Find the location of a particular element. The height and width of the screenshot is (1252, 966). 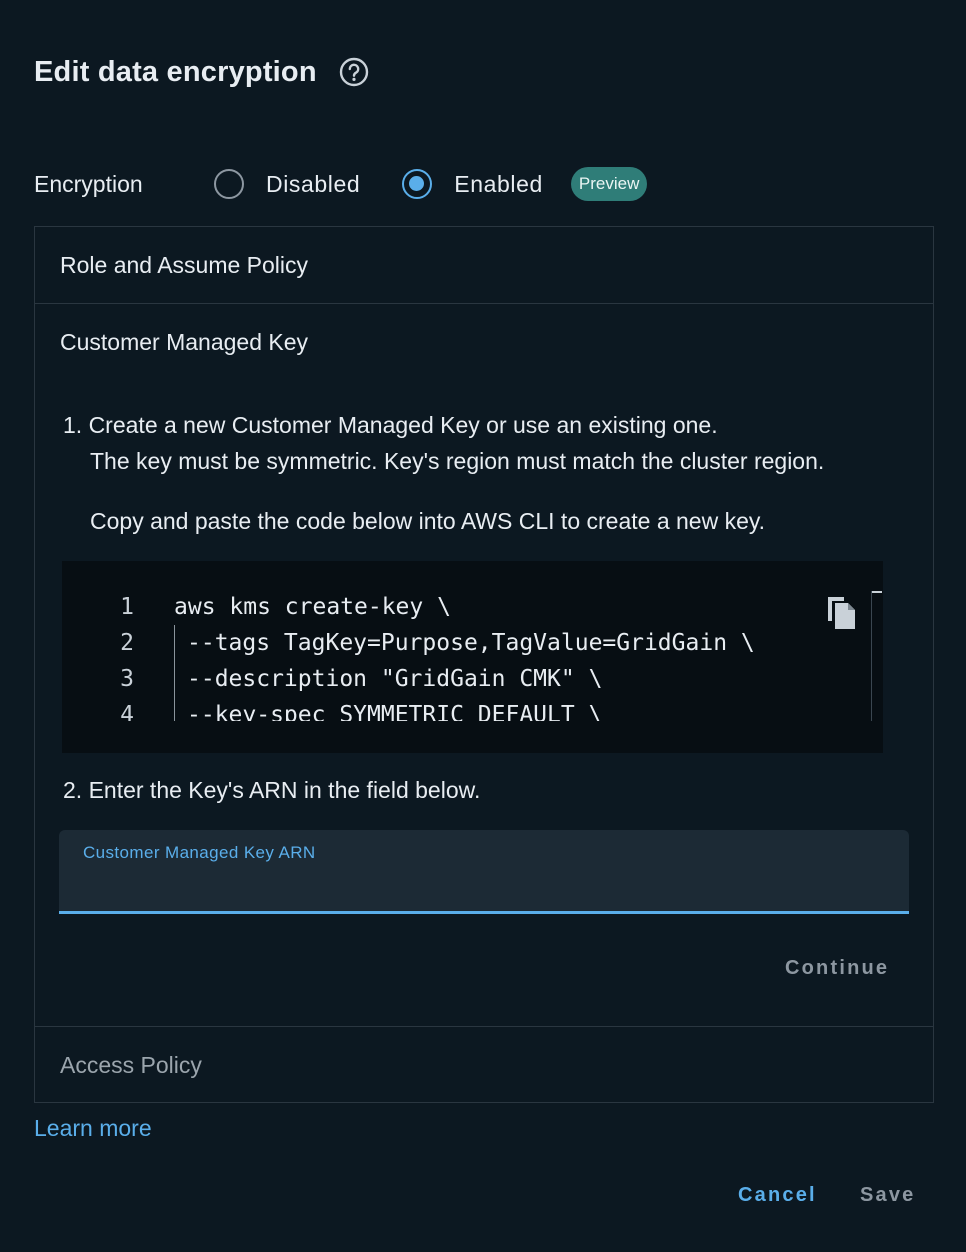

continue-button: Continue is located at coordinates (837, 968).